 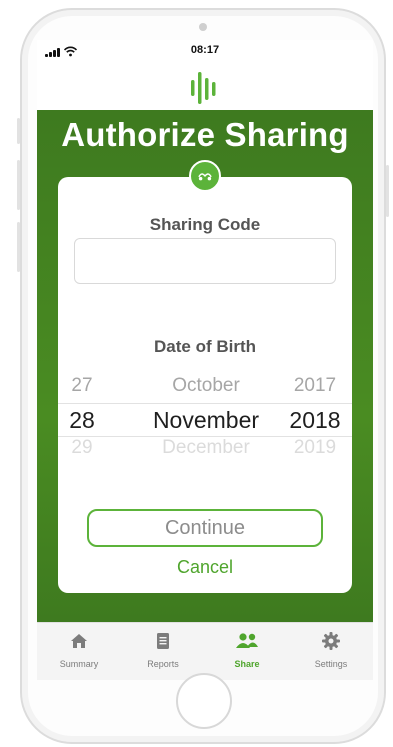 What do you see at coordinates (79, 651) in the screenshot?
I see `tab-summary: Summary` at bounding box center [79, 651].